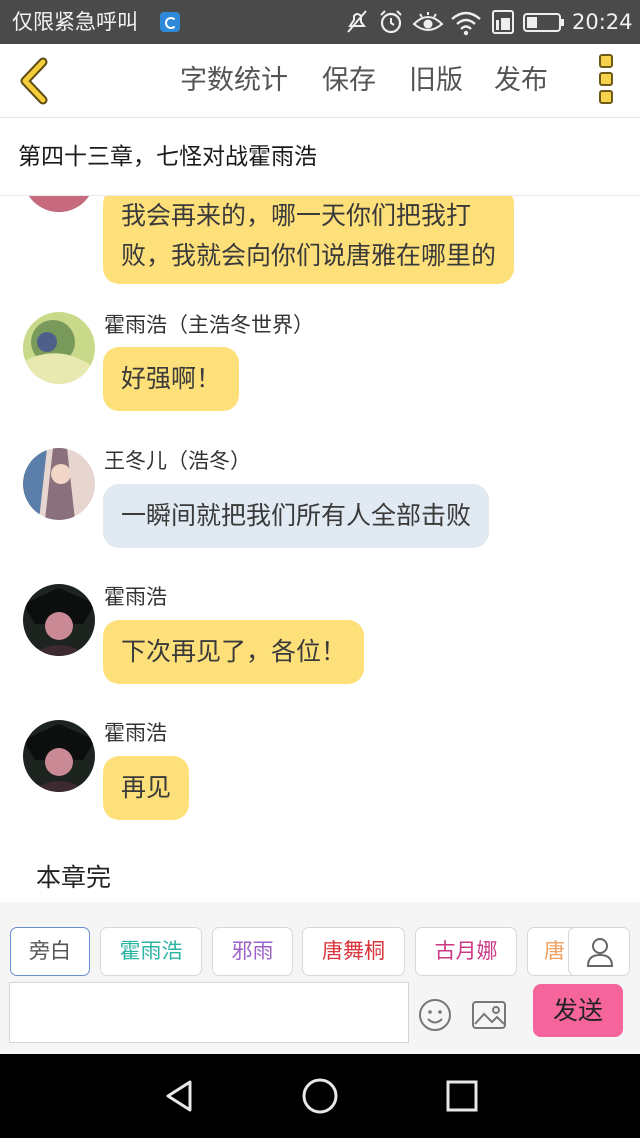 This screenshot has width=640, height=1138. I want to click on message-text: 再见, so click(146, 787).